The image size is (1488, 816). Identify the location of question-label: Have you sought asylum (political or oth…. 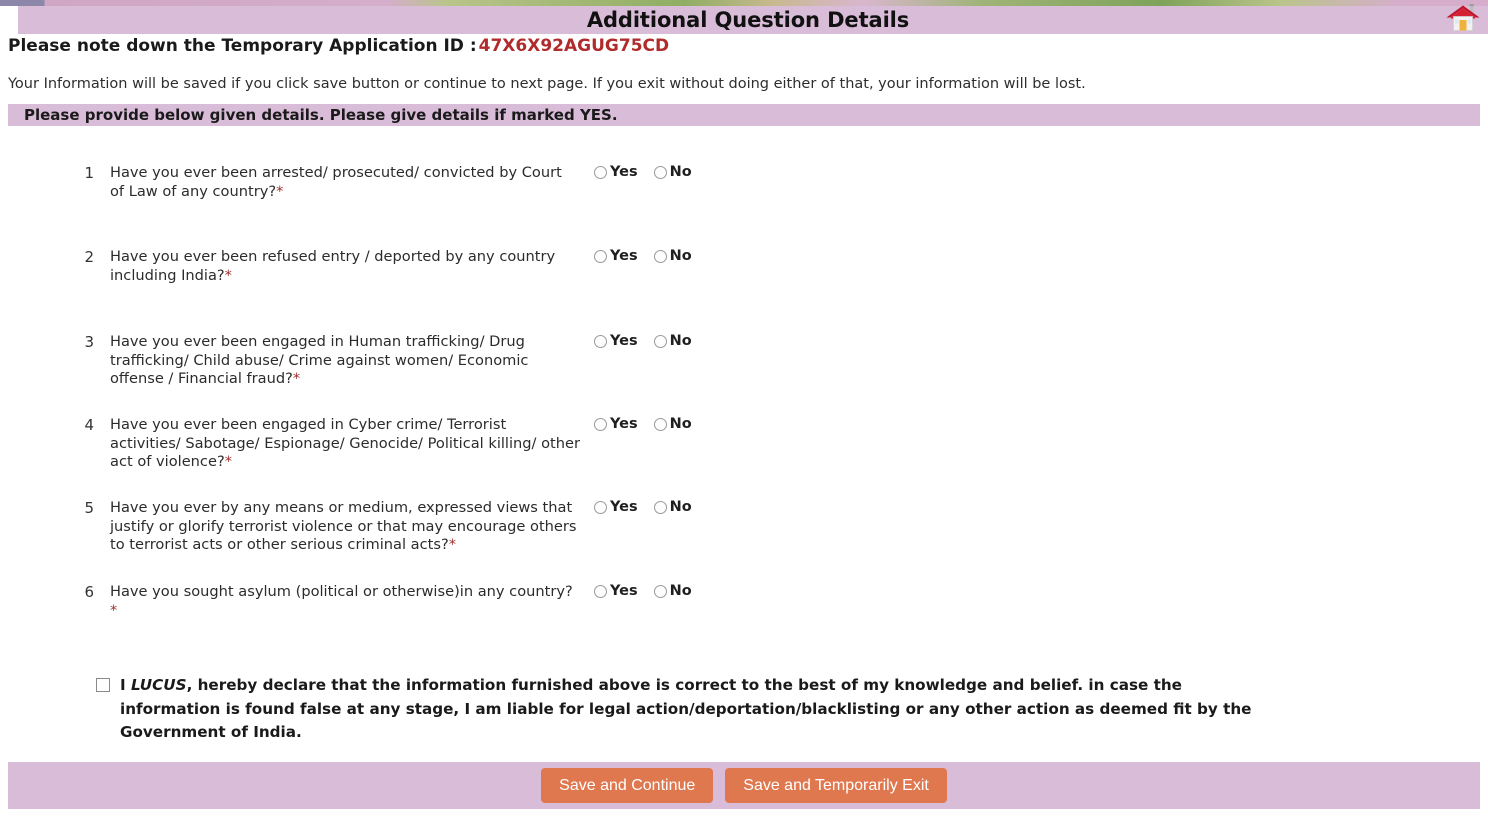
(341, 591).